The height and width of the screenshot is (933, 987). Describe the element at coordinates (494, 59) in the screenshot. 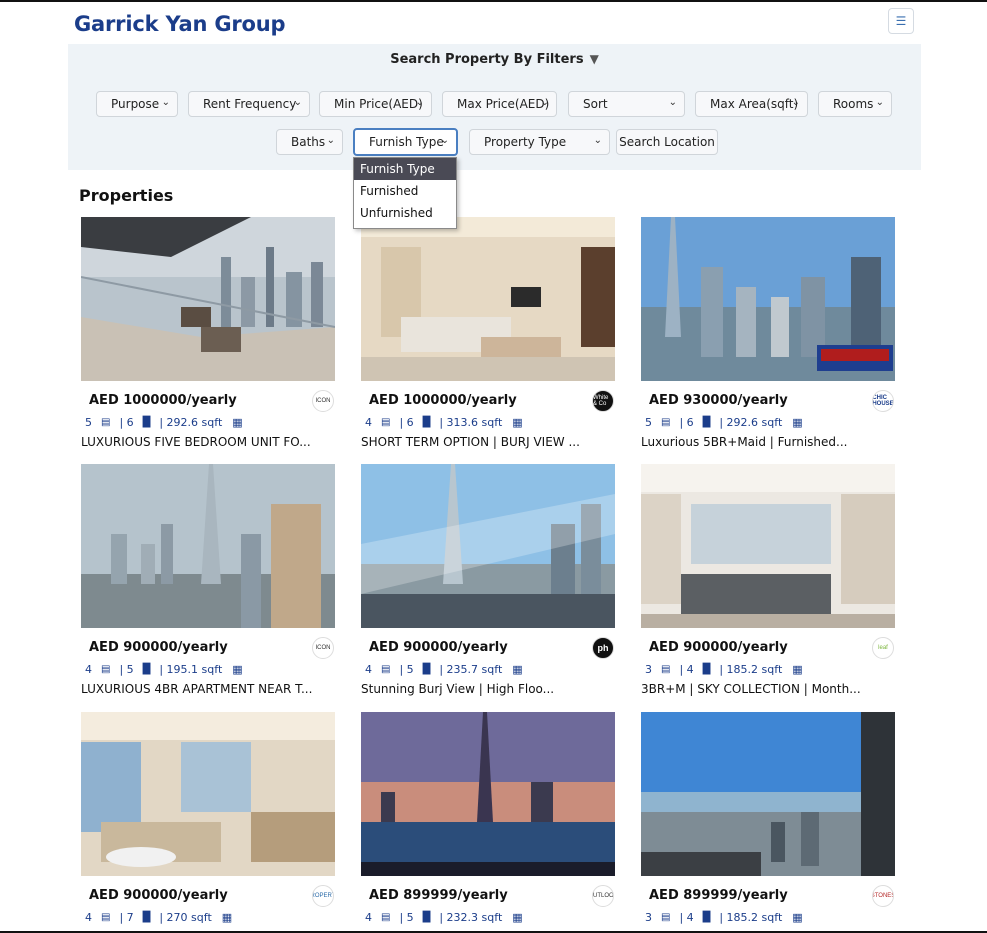

I see `filter-title: Search Property By Filters ▼` at that location.